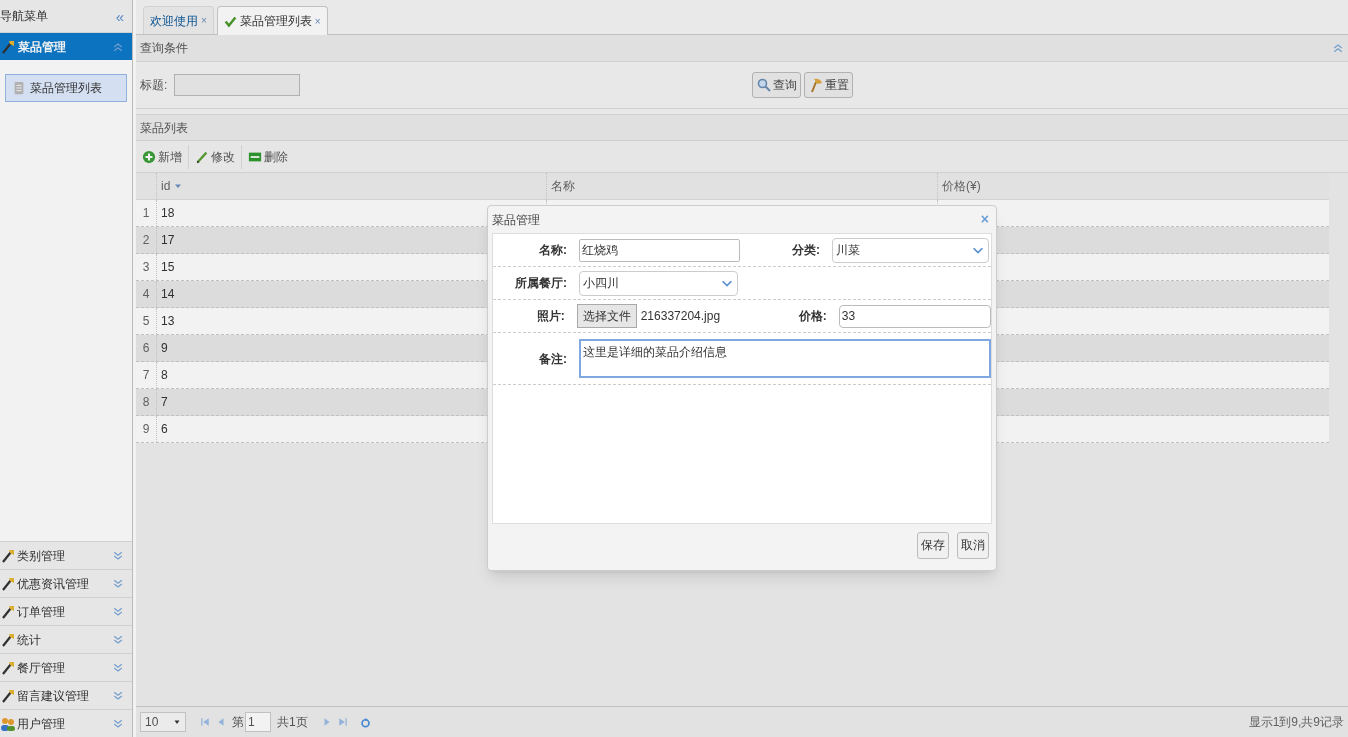  I want to click on column-header: id, so click(351, 186).